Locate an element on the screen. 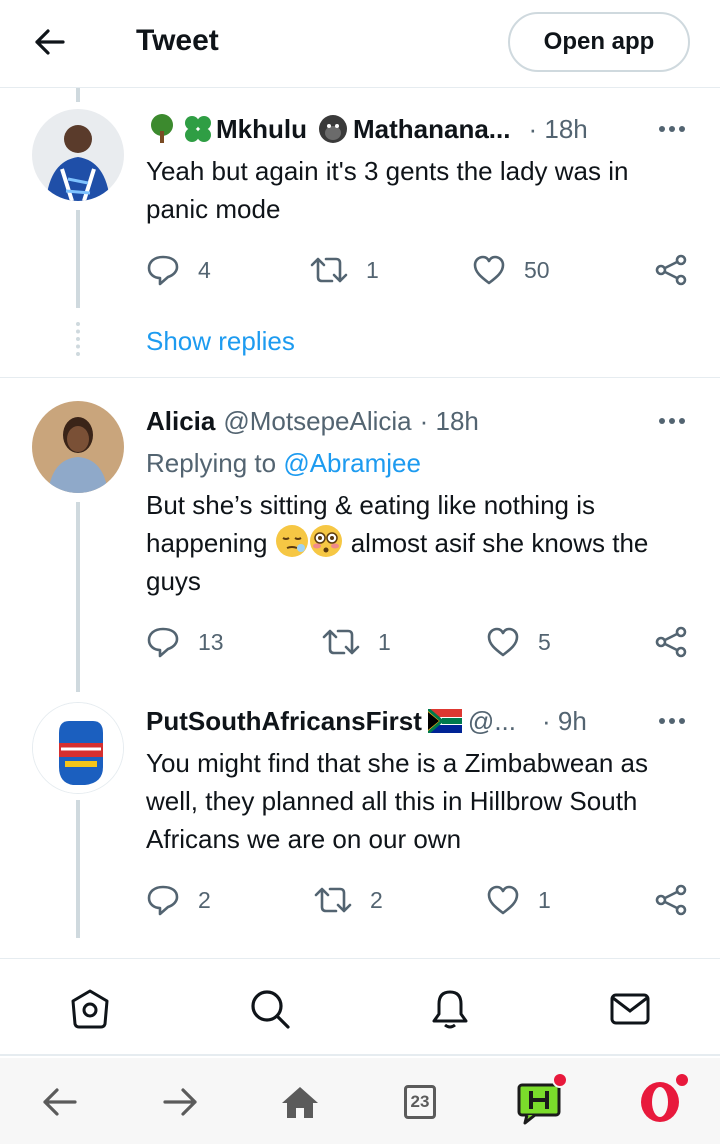 Image resolution: width=720 pixels, height=1144 pixels. timestamp: · 9h is located at coordinates (564, 721).